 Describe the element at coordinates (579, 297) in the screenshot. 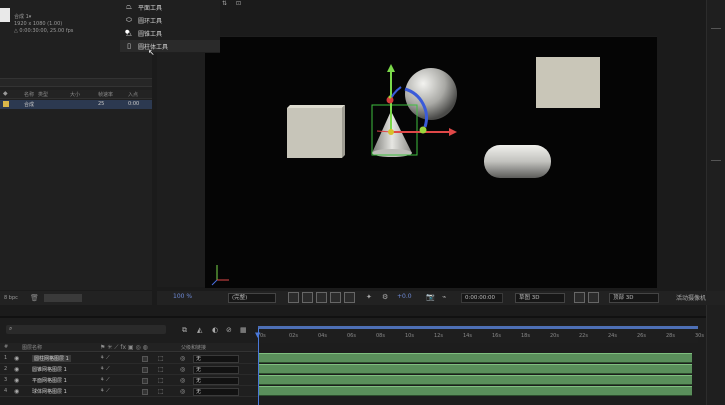

I see `view-layout-button` at that location.